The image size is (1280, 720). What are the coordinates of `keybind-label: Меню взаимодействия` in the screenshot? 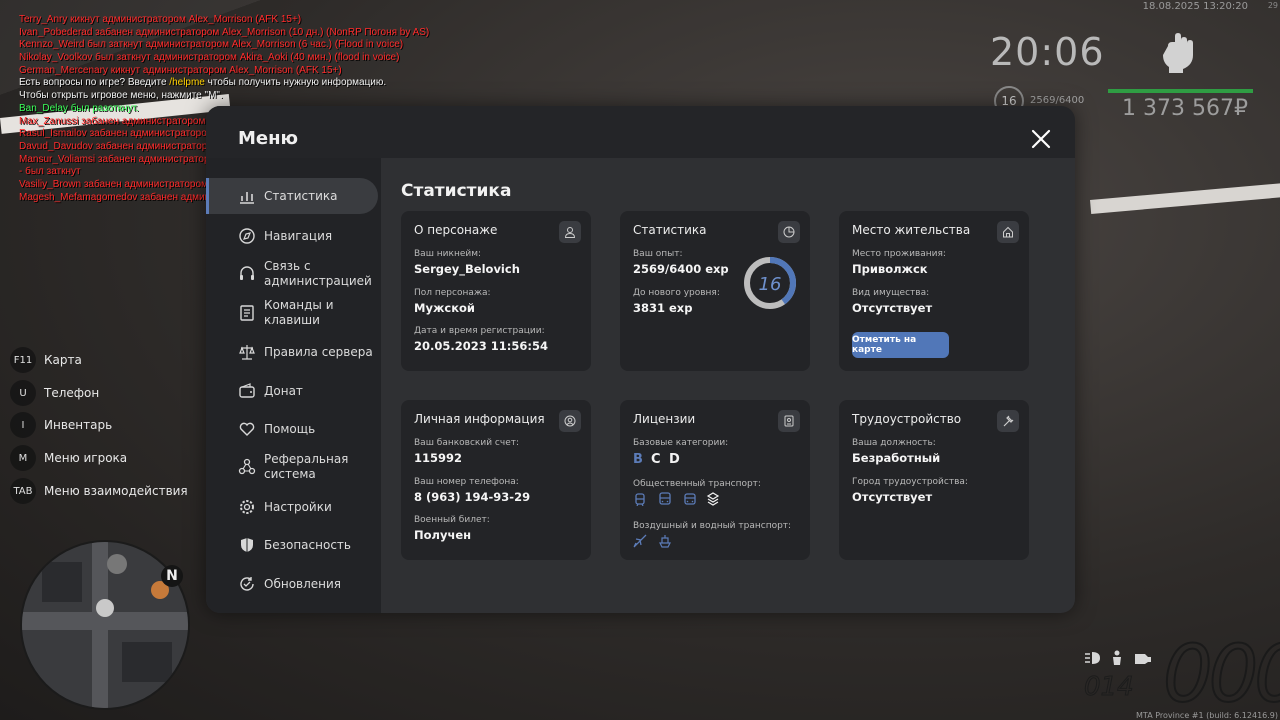 It's located at (116, 491).